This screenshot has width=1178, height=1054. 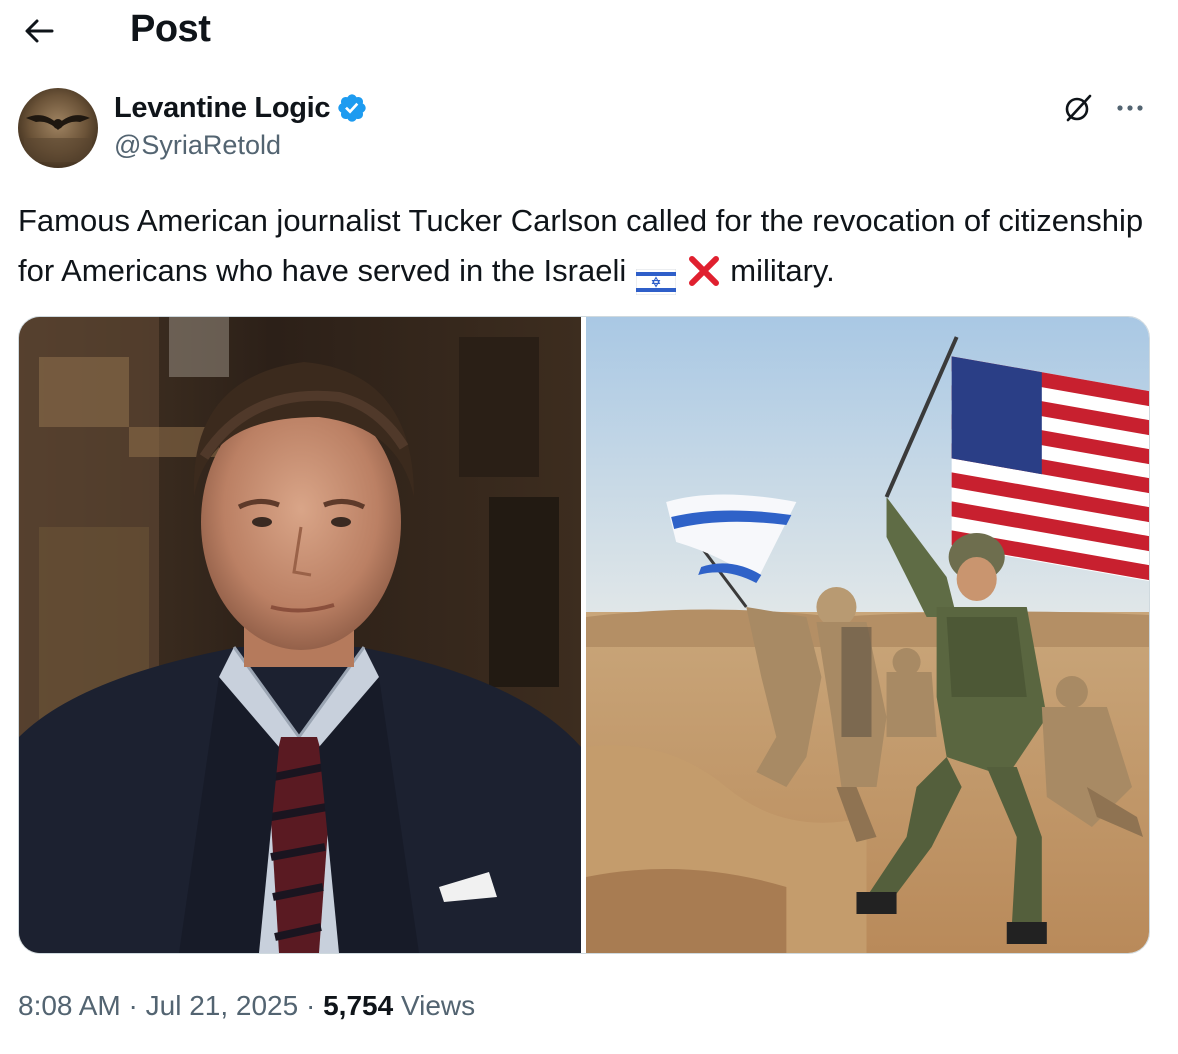 I want to click on post-date: Jul 21, 2025, so click(x=222, y=1005).